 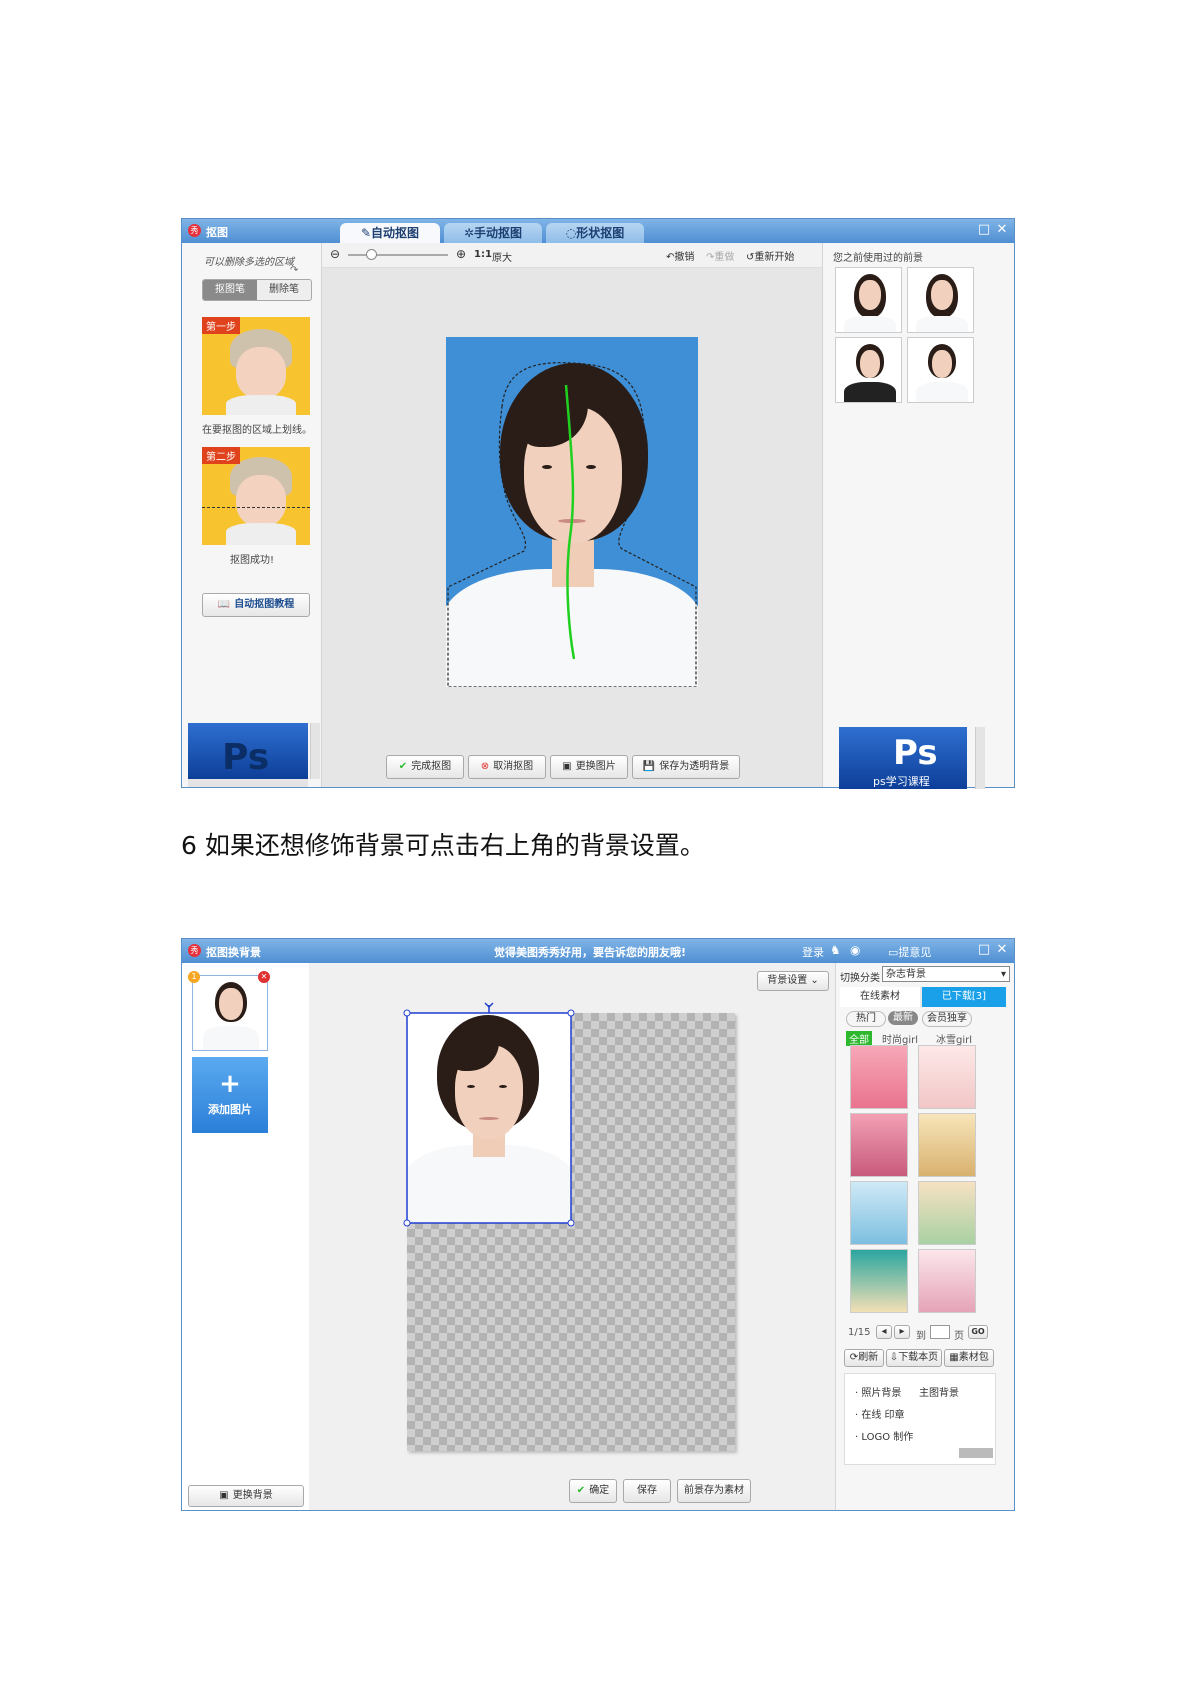 What do you see at coordinates (914, 1358) in the screenshot?
I see `download-page-button: ⇩下载本页` at bounding box center [914, 1358].